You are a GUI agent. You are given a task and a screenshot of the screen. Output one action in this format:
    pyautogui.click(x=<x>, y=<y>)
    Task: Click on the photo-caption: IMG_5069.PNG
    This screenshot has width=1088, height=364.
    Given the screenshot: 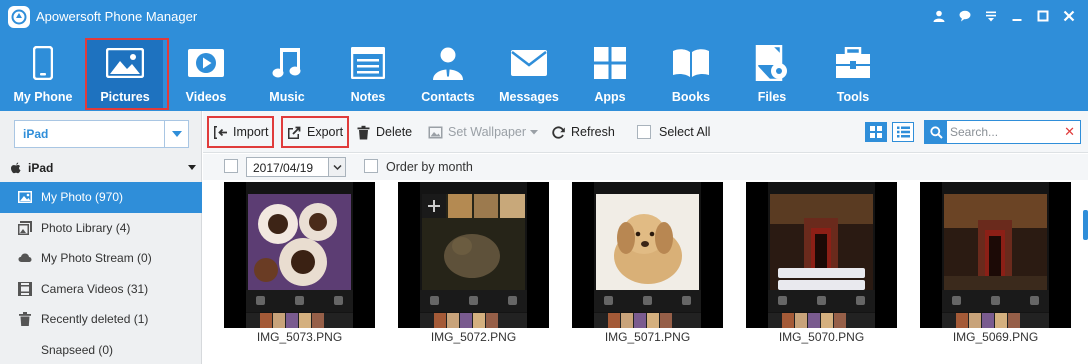 What is the action you would take?
    pyautogui.click(x=995, y=337)
    